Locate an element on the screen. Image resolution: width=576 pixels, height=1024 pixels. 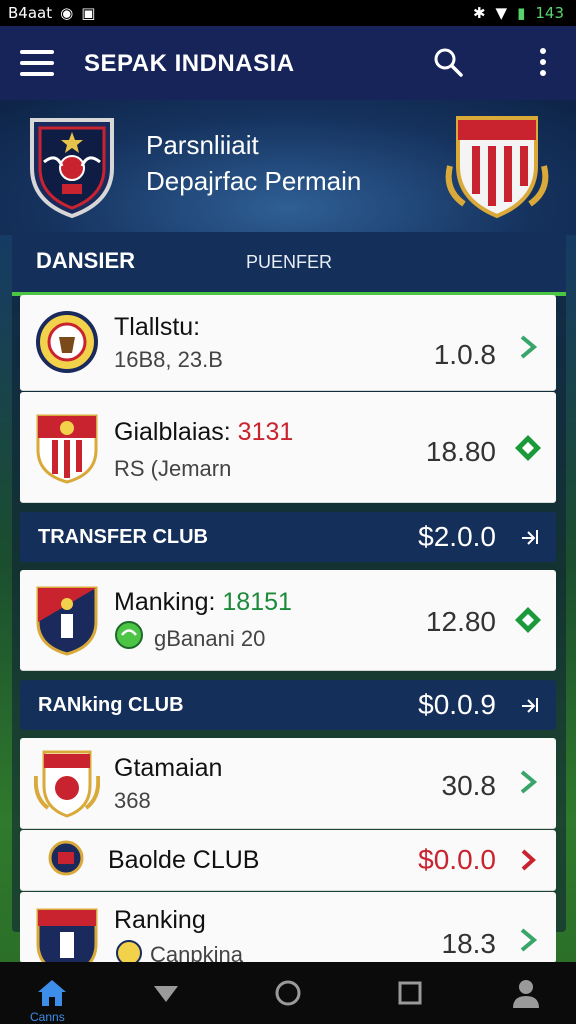
row-title: Gtamaian is located at coordinates (168, 768).